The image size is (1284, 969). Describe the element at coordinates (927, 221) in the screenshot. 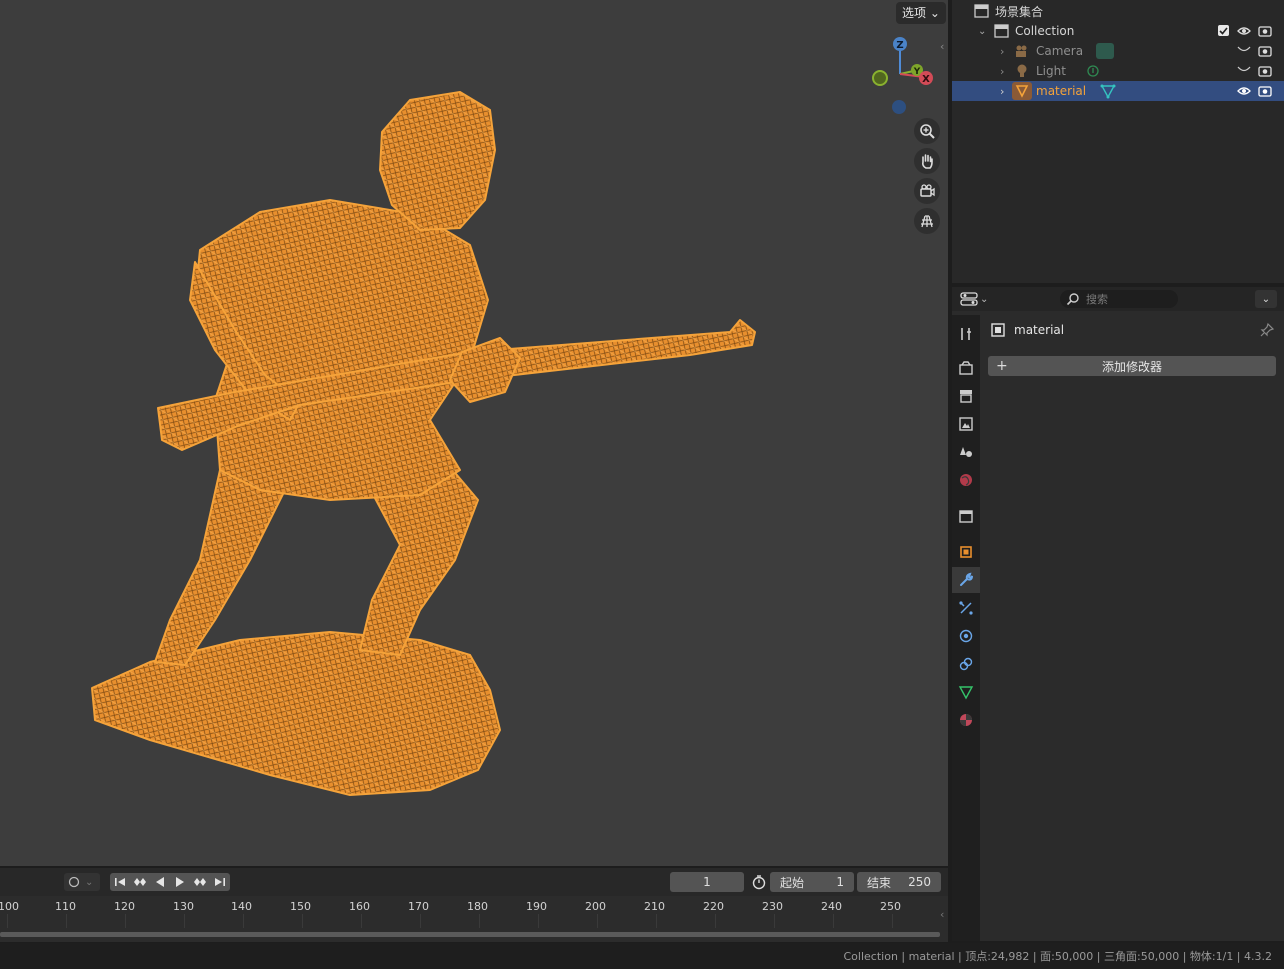

I see `grid-icon` at that location.